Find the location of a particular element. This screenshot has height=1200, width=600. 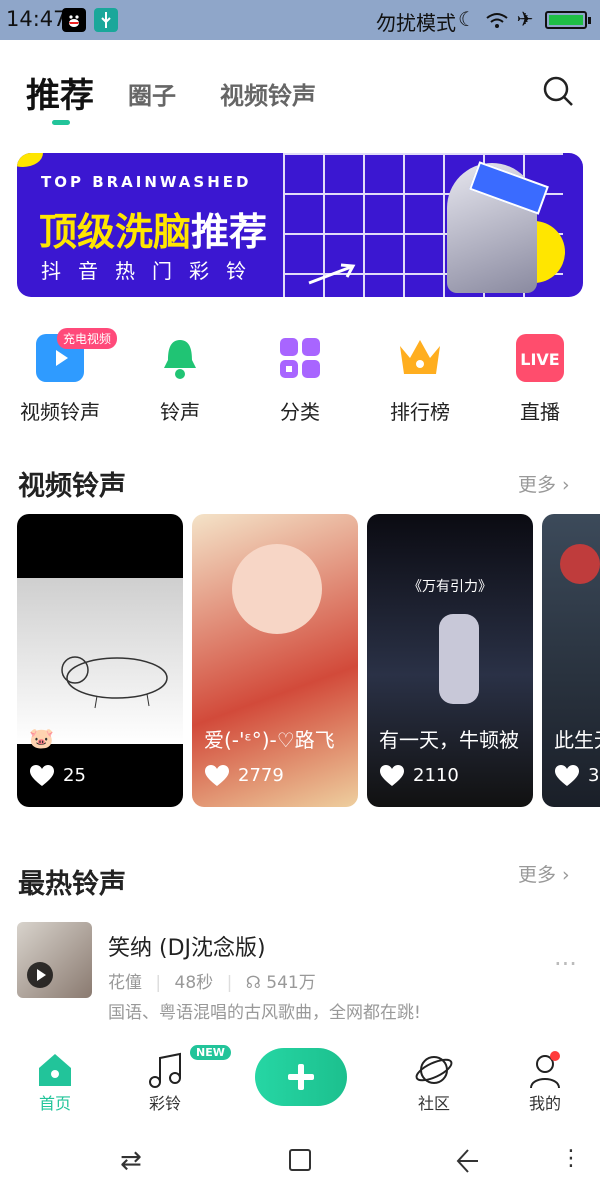

banner-yellow-dot is located at coordinates (30, 160).